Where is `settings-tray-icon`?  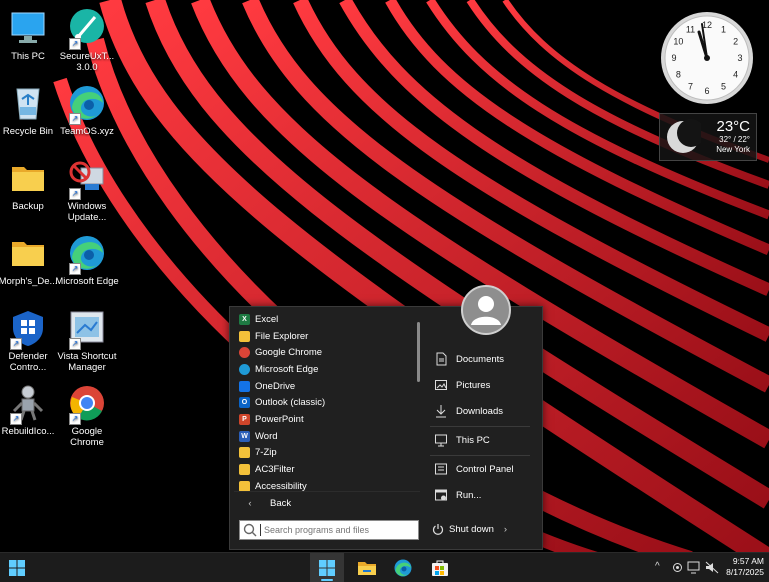
settings-tray-icon is located at coordinates (677, 567).